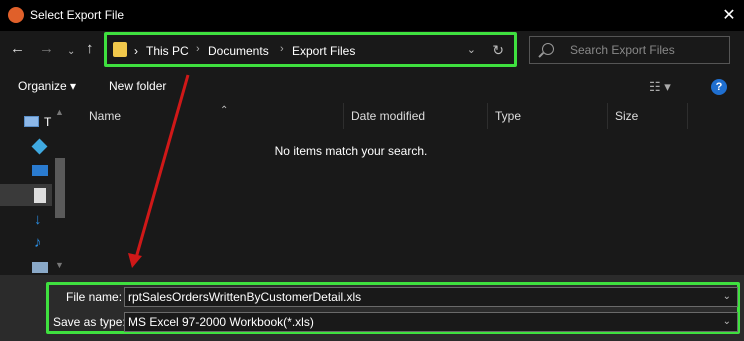 This screenshot has width=744, height=341. What do you see at coordinates (645, 50) in the screenshot?
I see `search-input` at bounding box center [645, 50].